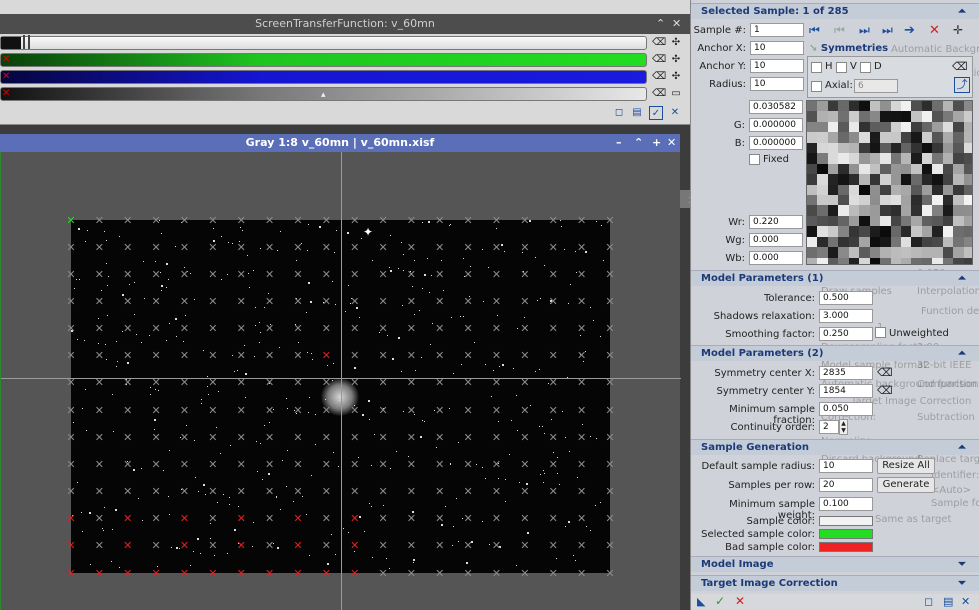 This screenshot has height=610, width=979. Describe the element at coordinates (846, 466) in the screenshot. I see `default-sample-radius-field: 10` at that location.